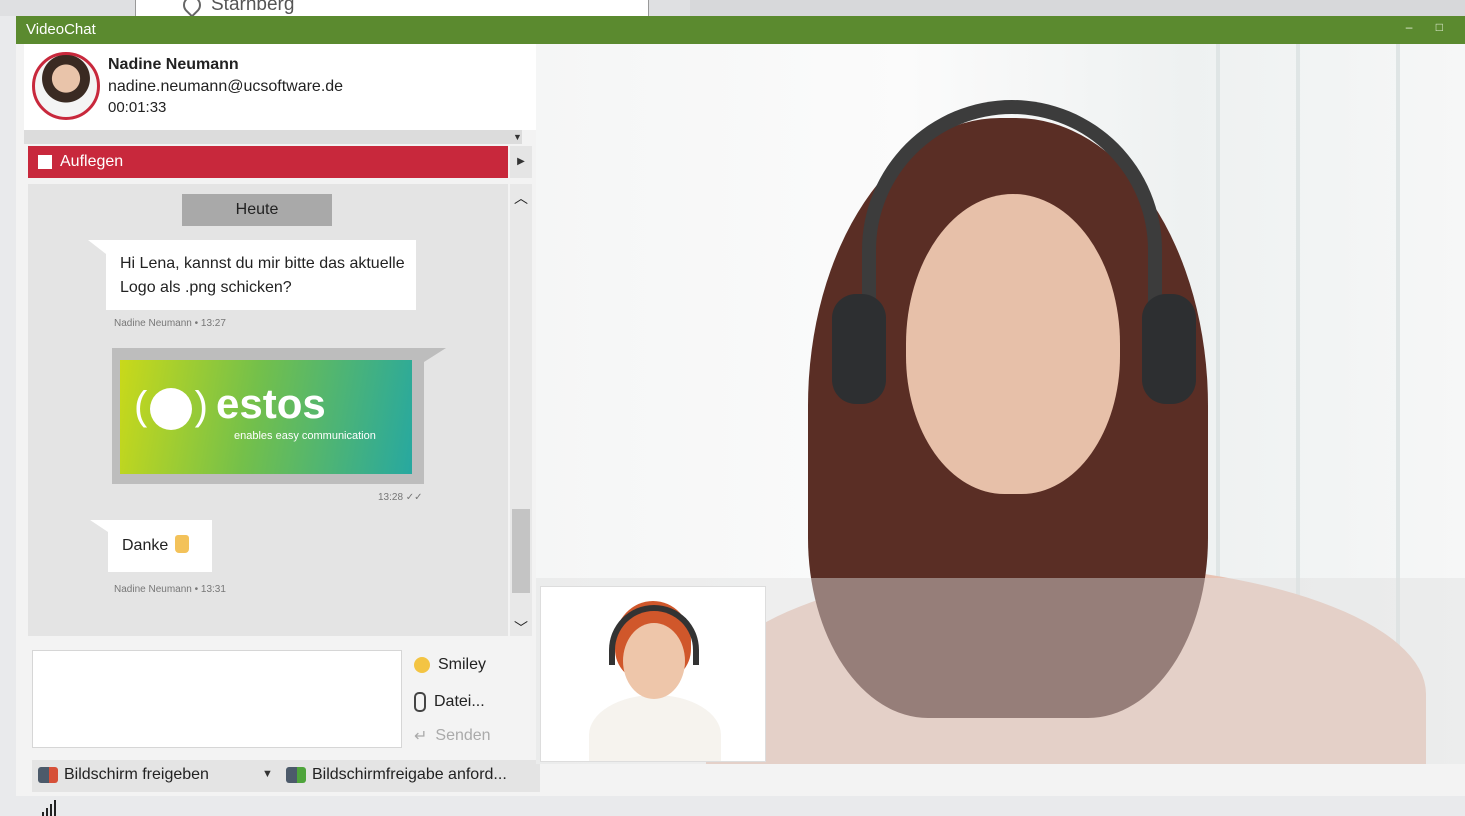 This screenshot has width=1465, height=816. Describe the element at coordinates (45, 162) in the screenshot. I see `stop-icon` at that location.